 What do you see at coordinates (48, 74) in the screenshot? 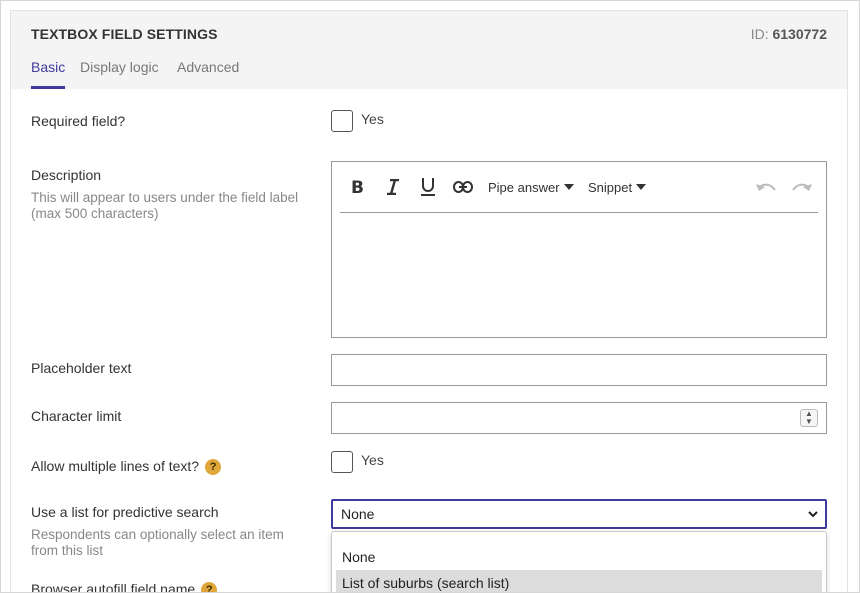
I see `tab-basic: Basic` at bounding box center [48, 74].